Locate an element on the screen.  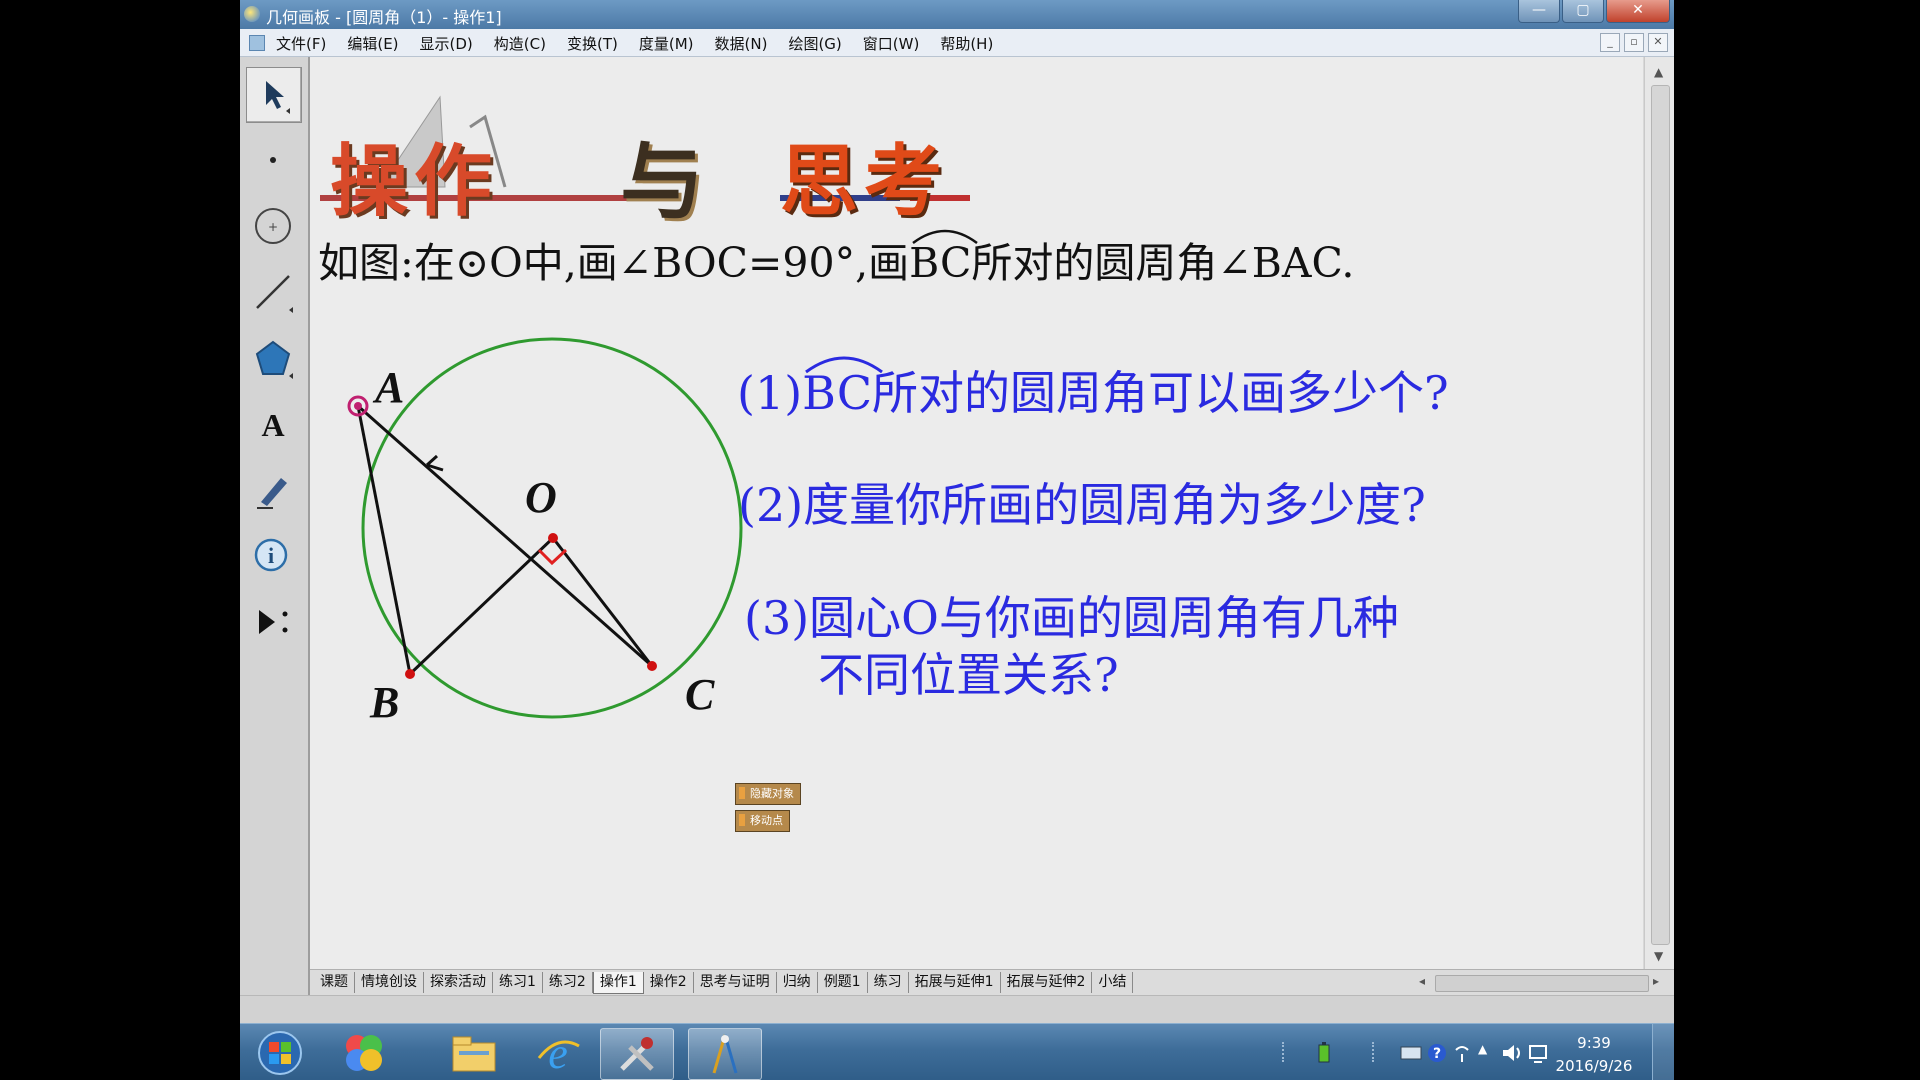
menu-graph: 绘图(G) is located at coordinates (814, 43).